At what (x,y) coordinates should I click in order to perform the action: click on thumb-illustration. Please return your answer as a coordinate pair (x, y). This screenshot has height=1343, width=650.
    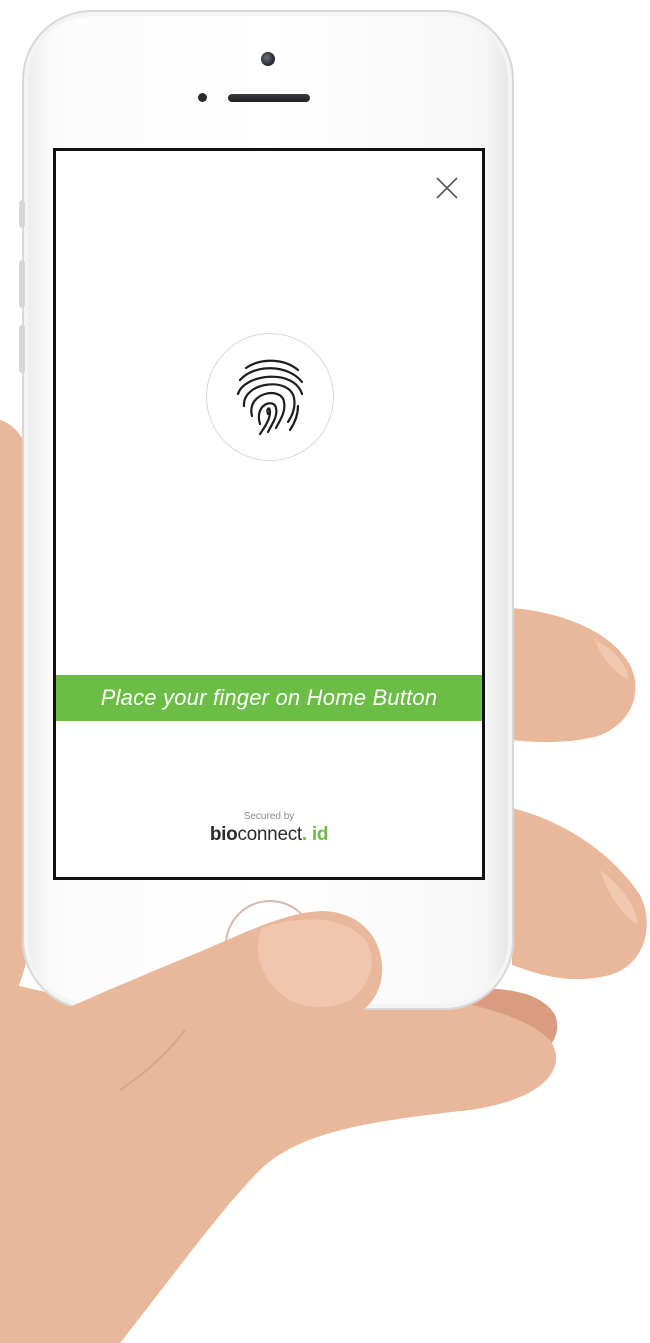
    Looking at the image, I should click on (191, 1065).